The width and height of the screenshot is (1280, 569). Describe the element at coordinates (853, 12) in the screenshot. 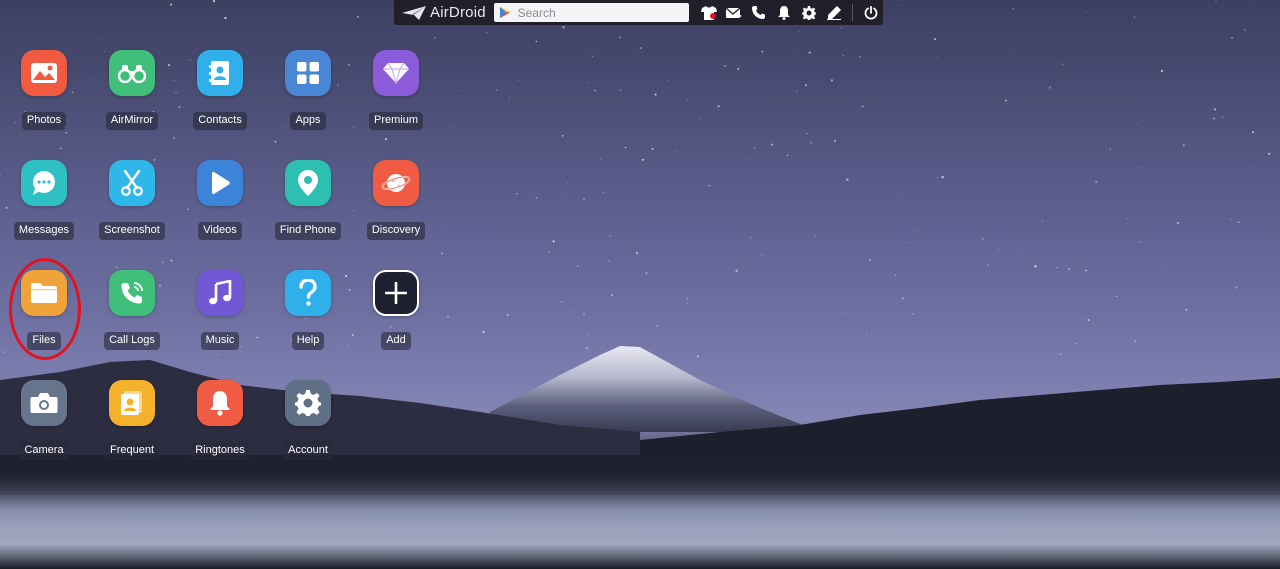

I see `toolbar-divider` at that location.